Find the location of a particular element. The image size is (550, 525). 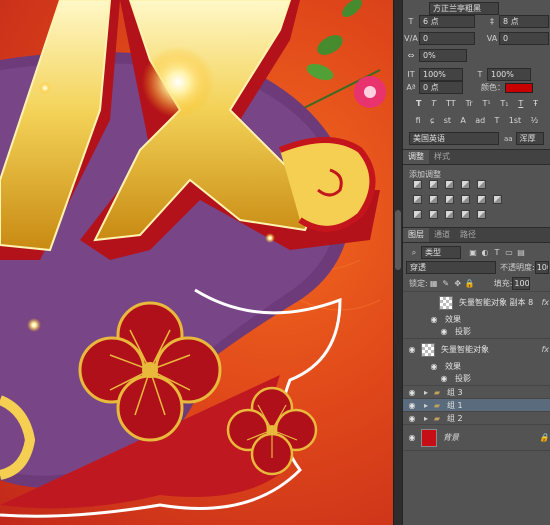

lock-all-icon: 🔒 is located at coordinates (470, 283).